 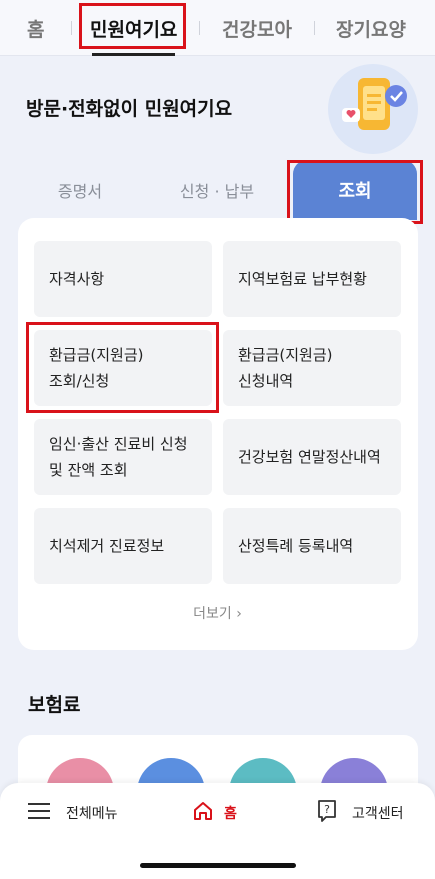 What do you see at coordinates (371, 28) in the screenshot?
I see `top-tab-ltc: 장기요양` at bounding box center [371, 28].